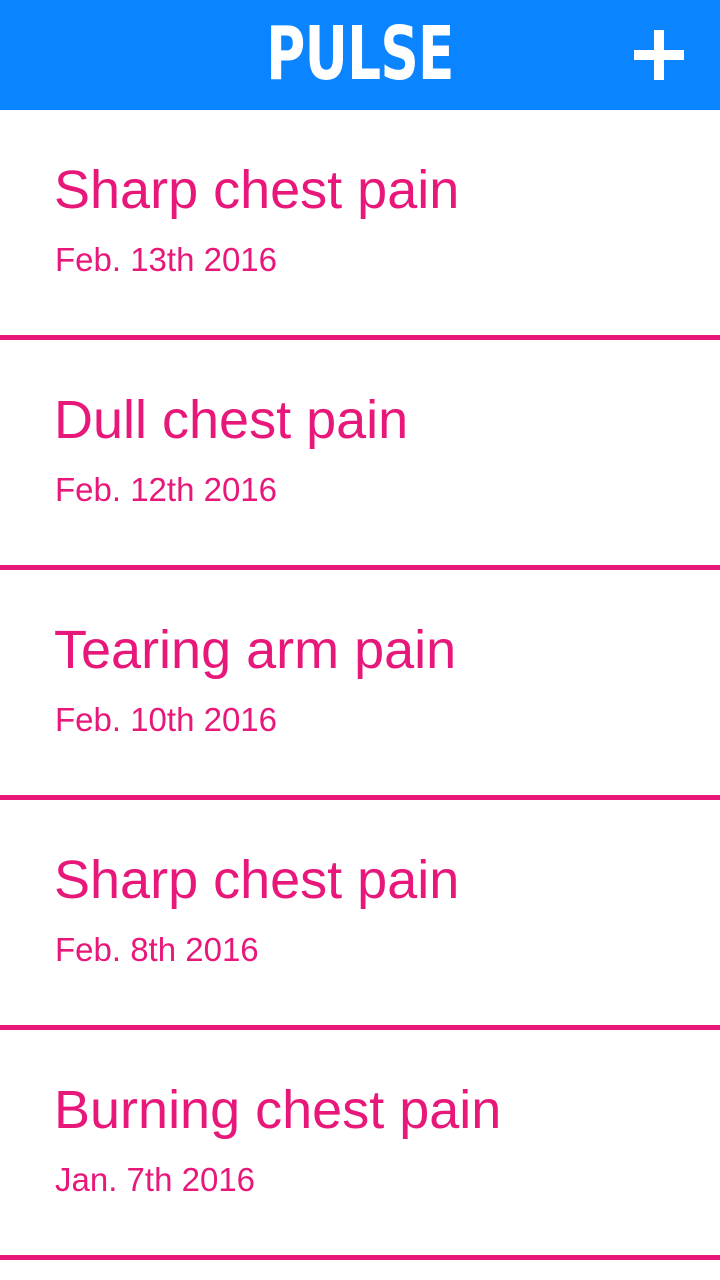 Image resolution: width=720 pixels, height=1280 pixels. Describe the element at coordinates (231, 420) in the screenshot. I see `entry-title: Dull chest pain` at that location.